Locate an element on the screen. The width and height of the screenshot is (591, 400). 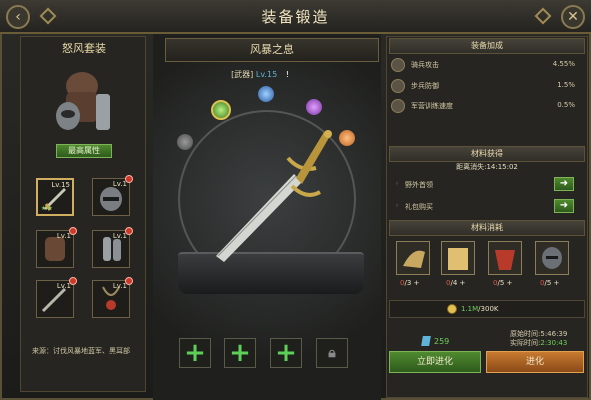
equip-slot-weapon: Lv.15 ★★ is located at coordinates (55, 197).